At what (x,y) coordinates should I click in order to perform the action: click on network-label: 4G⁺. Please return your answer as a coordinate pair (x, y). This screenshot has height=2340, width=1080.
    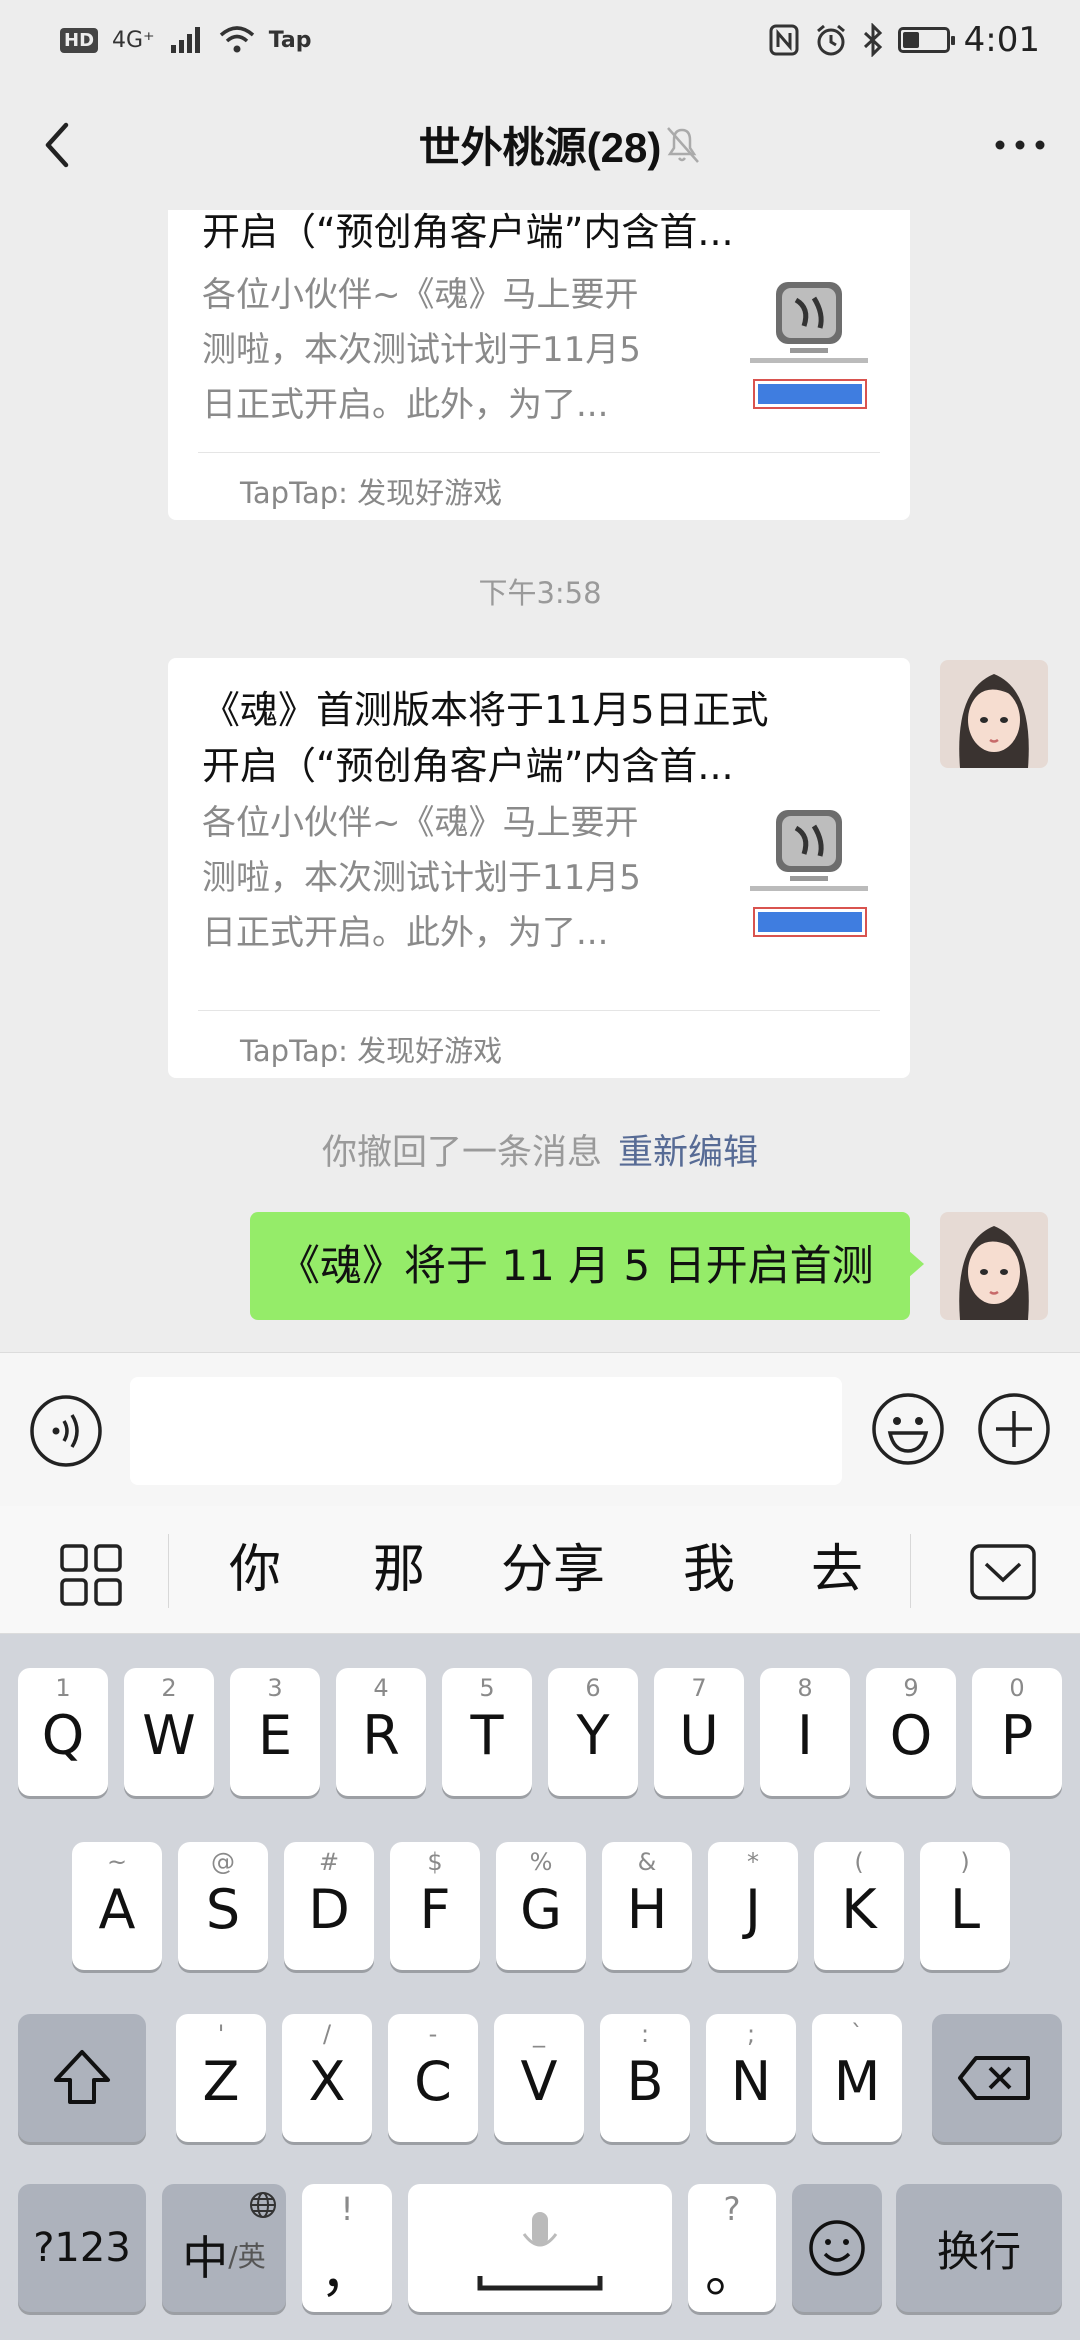
    Looking at the image, I should click on (133, 40).